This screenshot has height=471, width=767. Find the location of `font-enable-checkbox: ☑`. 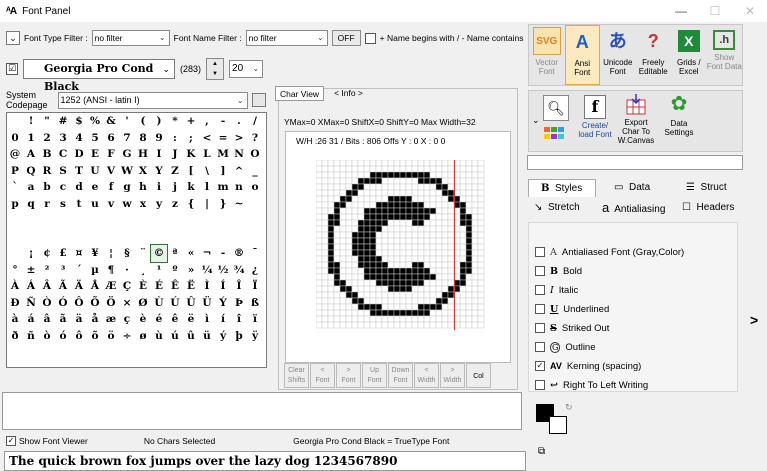

font-enable-checkbox: ☑ is located at coordinates (12, 69).